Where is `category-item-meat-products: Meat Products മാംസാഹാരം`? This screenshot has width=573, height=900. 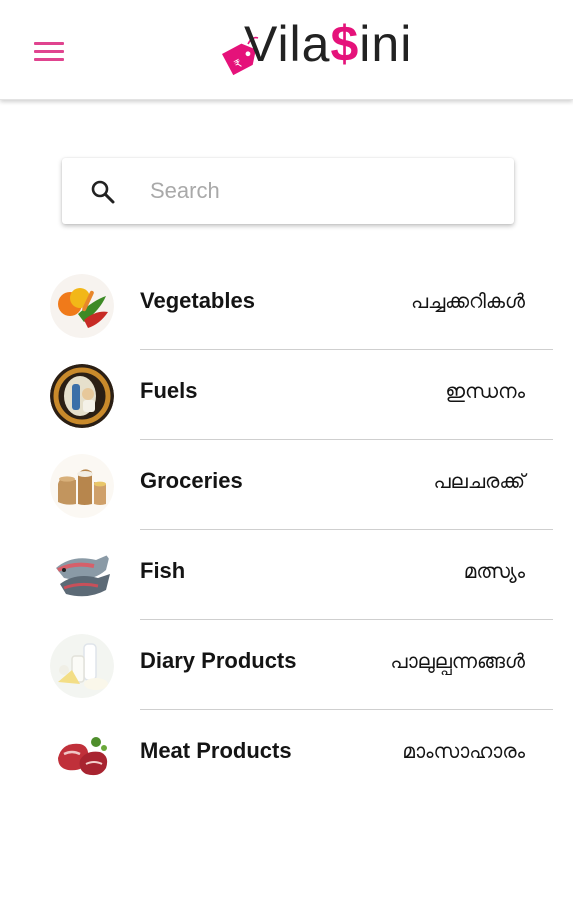
category-item-meat-products: Meat Products മാംസാഹാരം is located at coordinates (286, 755).